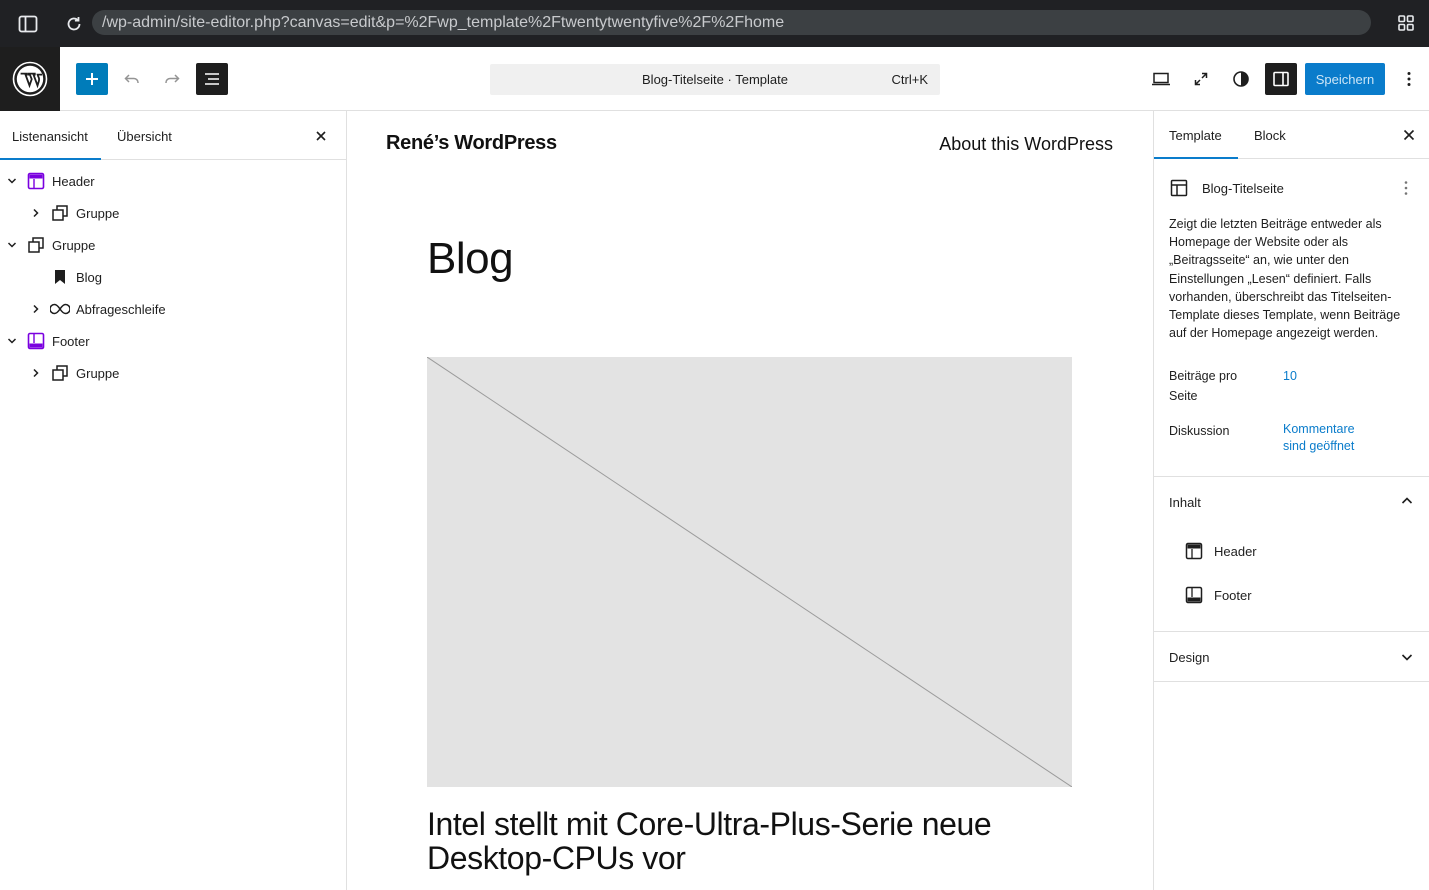 This screenshot has width=1429, height=890. What do you see at coordinates (1189, 657) in the screenshot?
I see `design-section-title: Design` at bounding box center [1189, 657].